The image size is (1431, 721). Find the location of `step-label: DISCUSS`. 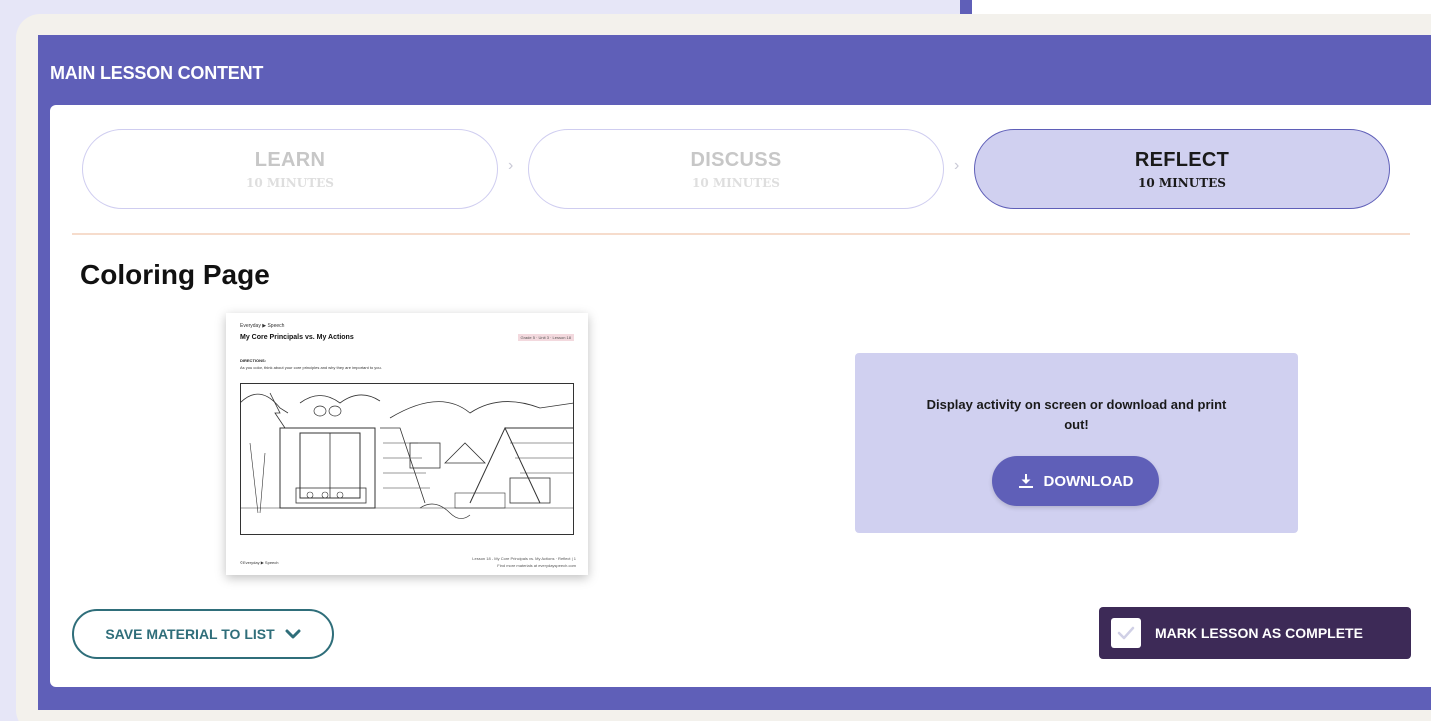

step-label: DISCUSS is located at coordinates (736, 159).